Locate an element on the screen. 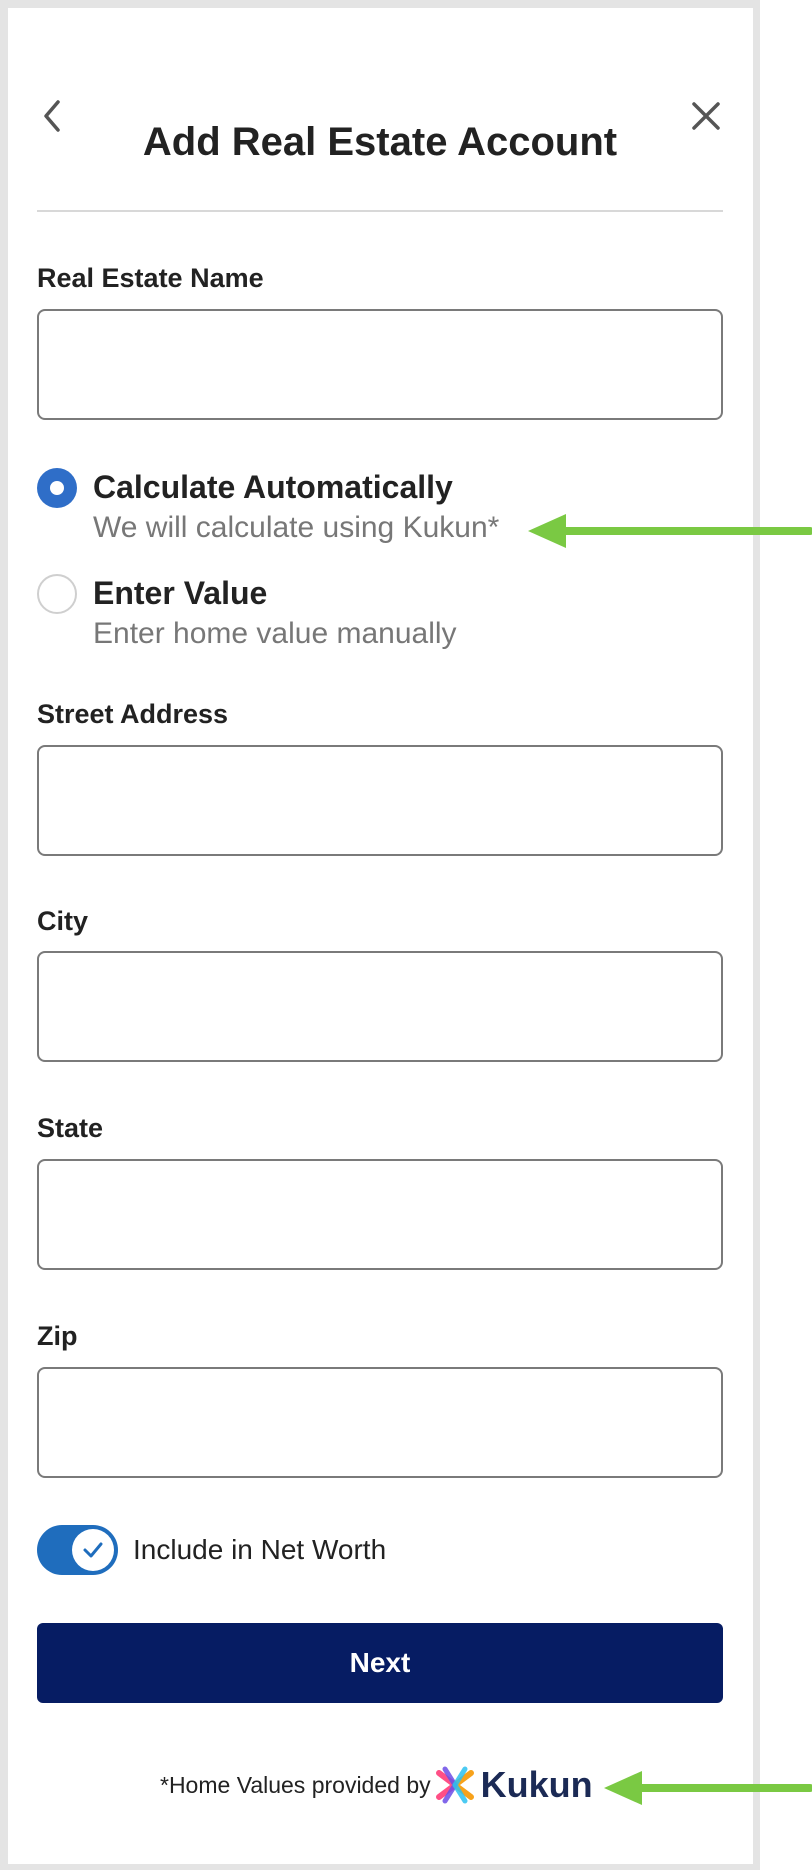  page-title: Add Real Estate Account is located at coordinates (380, 142).